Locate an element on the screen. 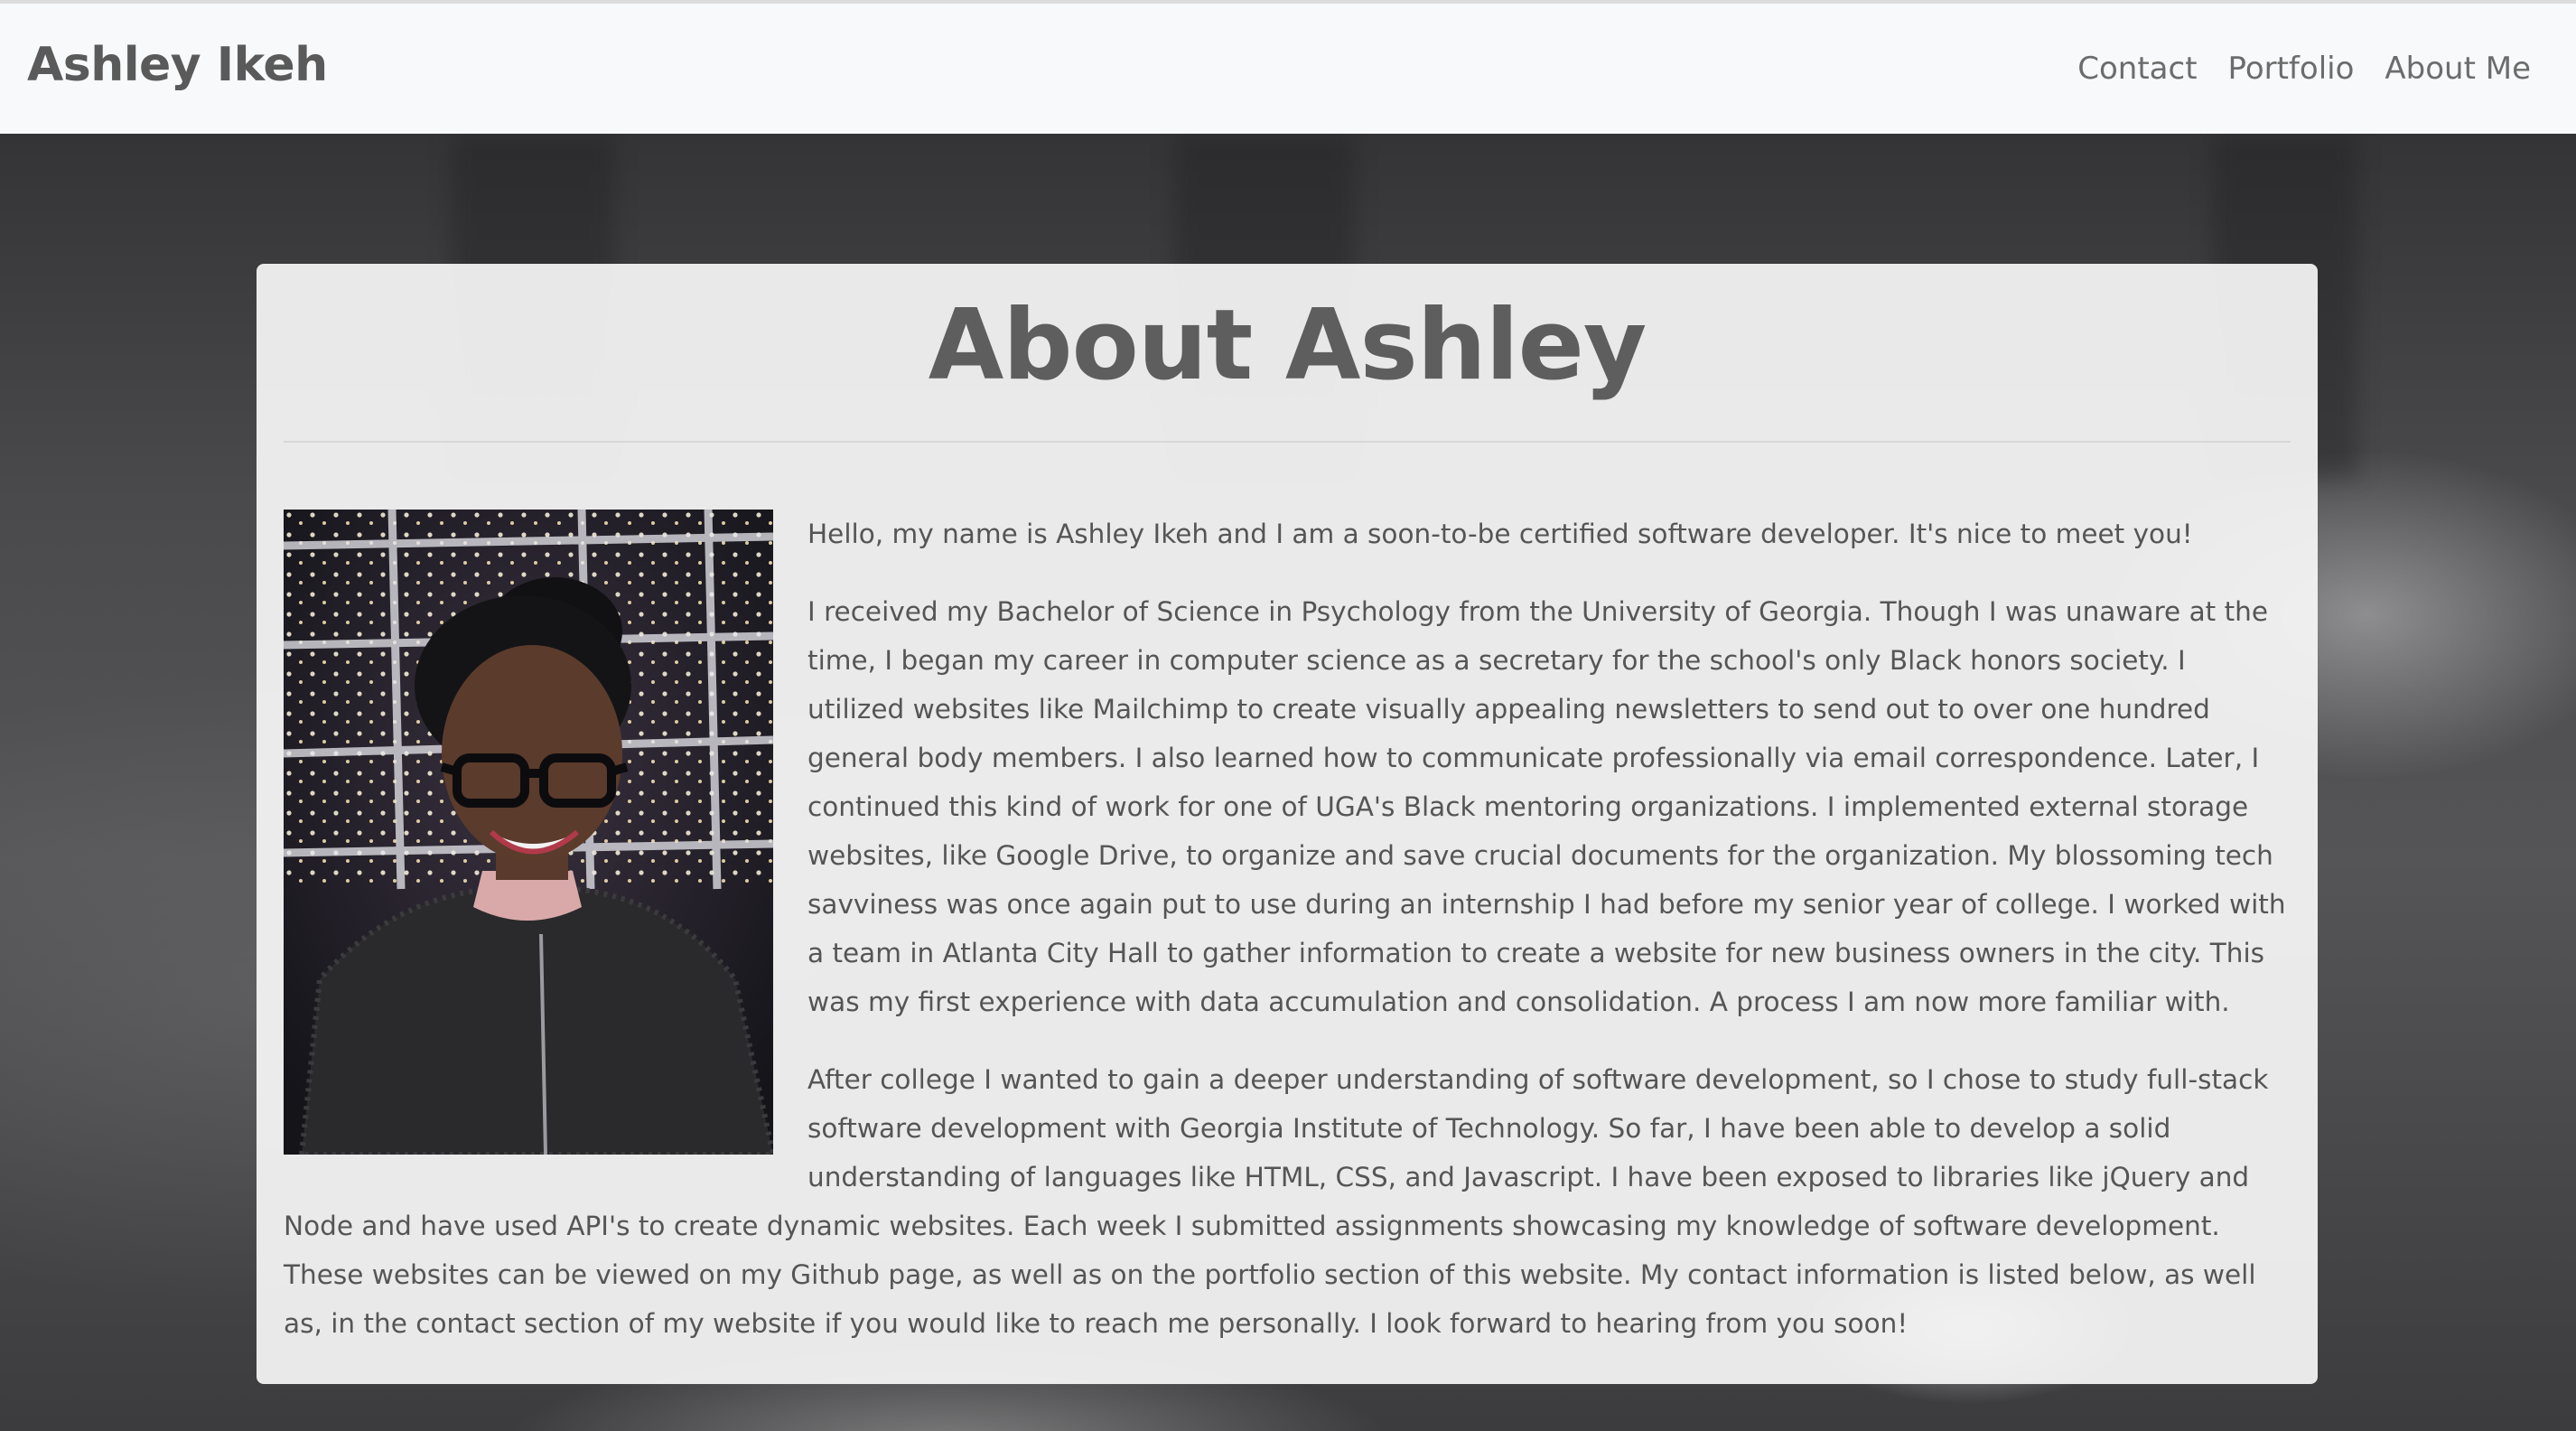 This screenshot has width=2576, height=1431. navbar: Ashley Ikeh Contact Portfolio About Me is located at coordinates (1288, 67).